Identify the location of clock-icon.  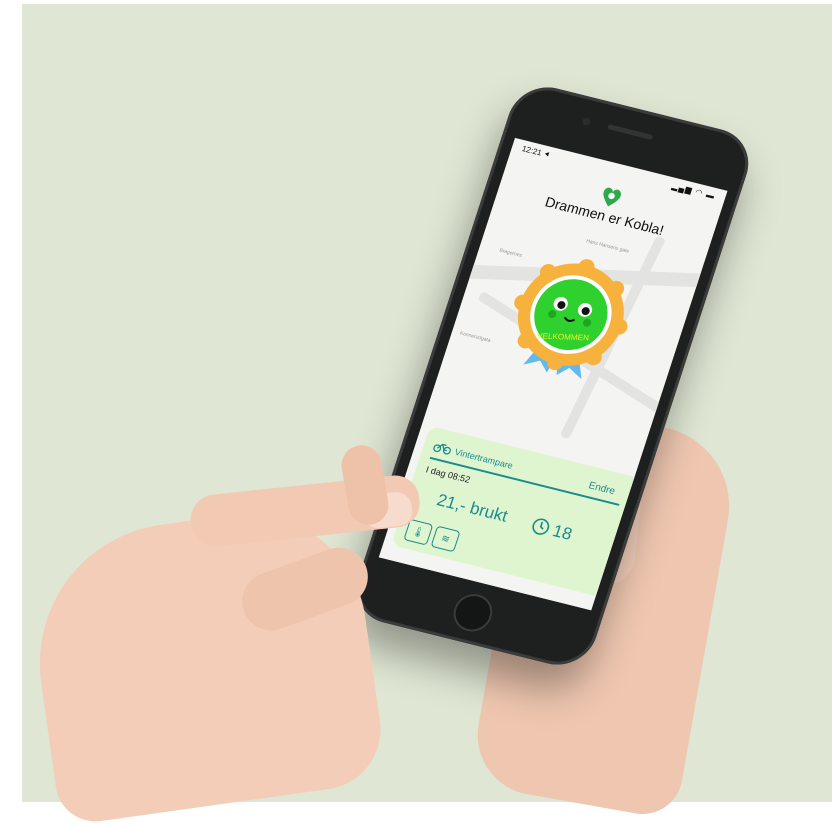
(541, 526).